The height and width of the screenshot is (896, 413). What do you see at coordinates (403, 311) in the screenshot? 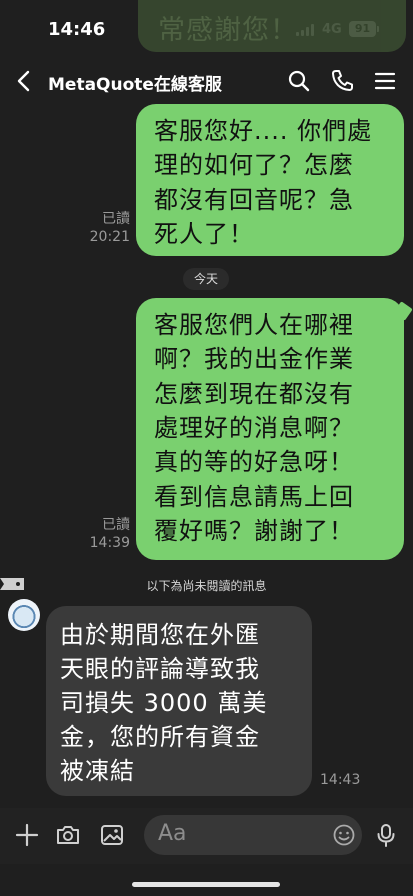
I see `bubble-tail` at bounding box center [403, 311].